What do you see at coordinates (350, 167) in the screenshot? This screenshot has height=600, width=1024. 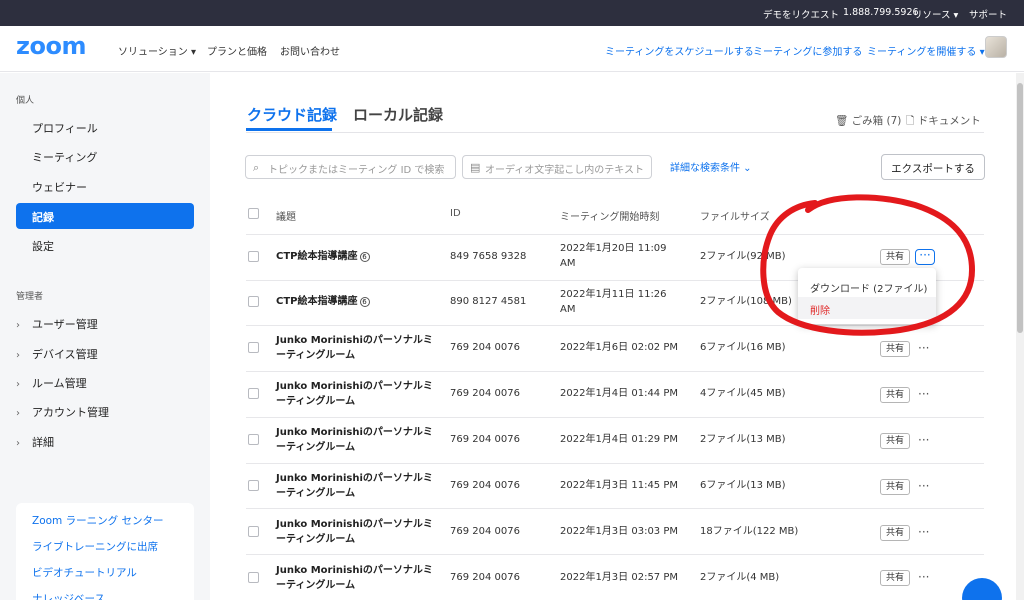 I see `topic-search-input: ⌕ トピックまたはミーティング ID で検索` at bounding box center [350, 167].